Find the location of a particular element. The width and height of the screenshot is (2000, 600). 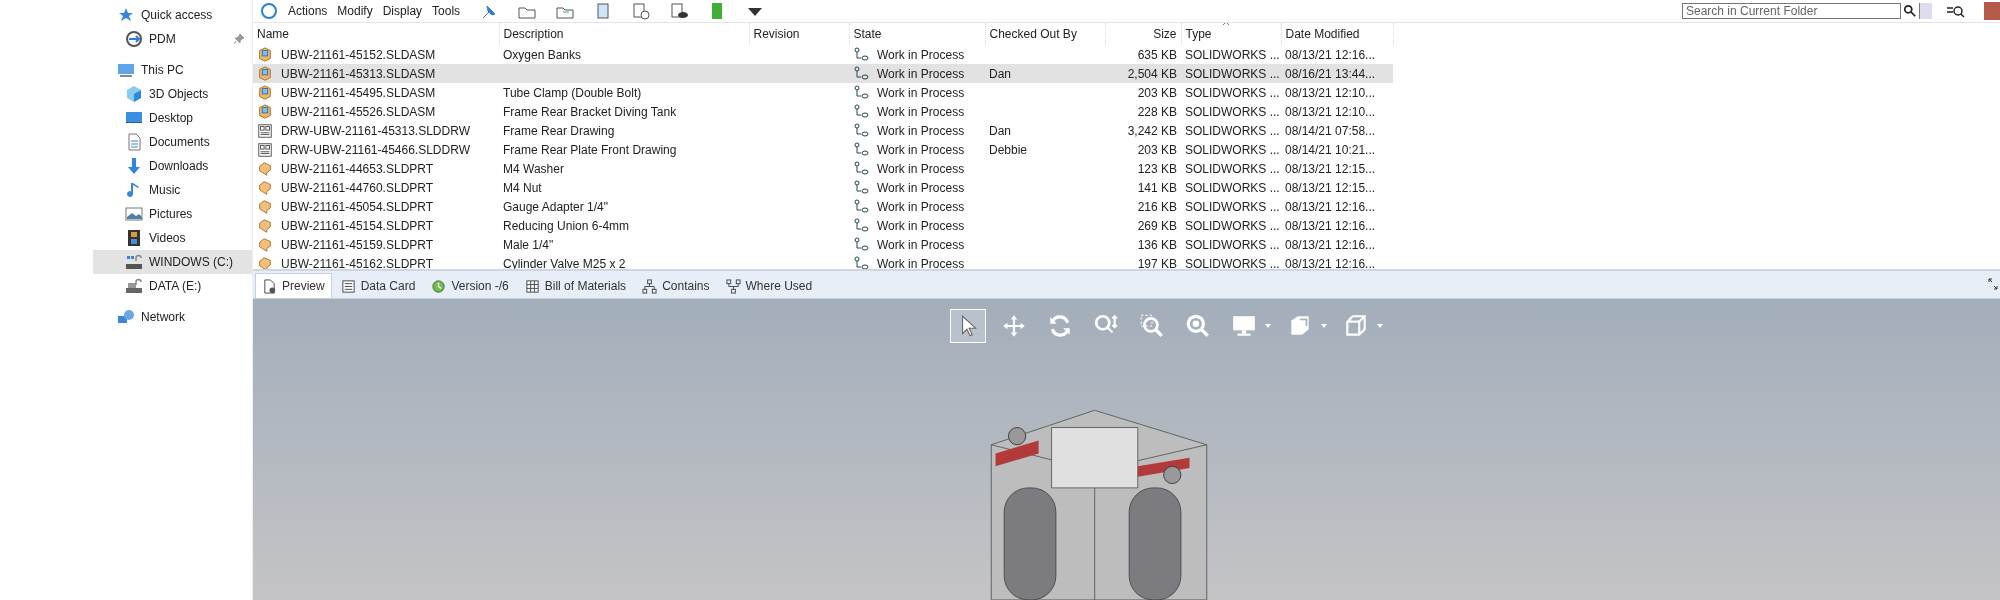

sidebar-item: 3D Objects is located at coordinates (126, 94).